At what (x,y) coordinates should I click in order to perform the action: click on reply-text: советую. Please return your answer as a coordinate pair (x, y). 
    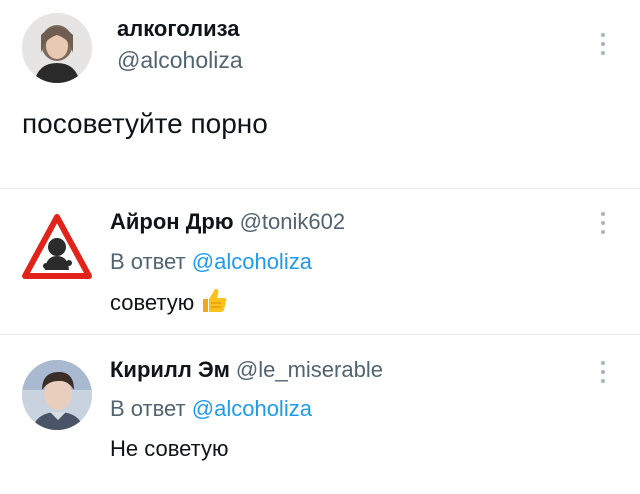
    Looking at the image, I should click on (152, 302).